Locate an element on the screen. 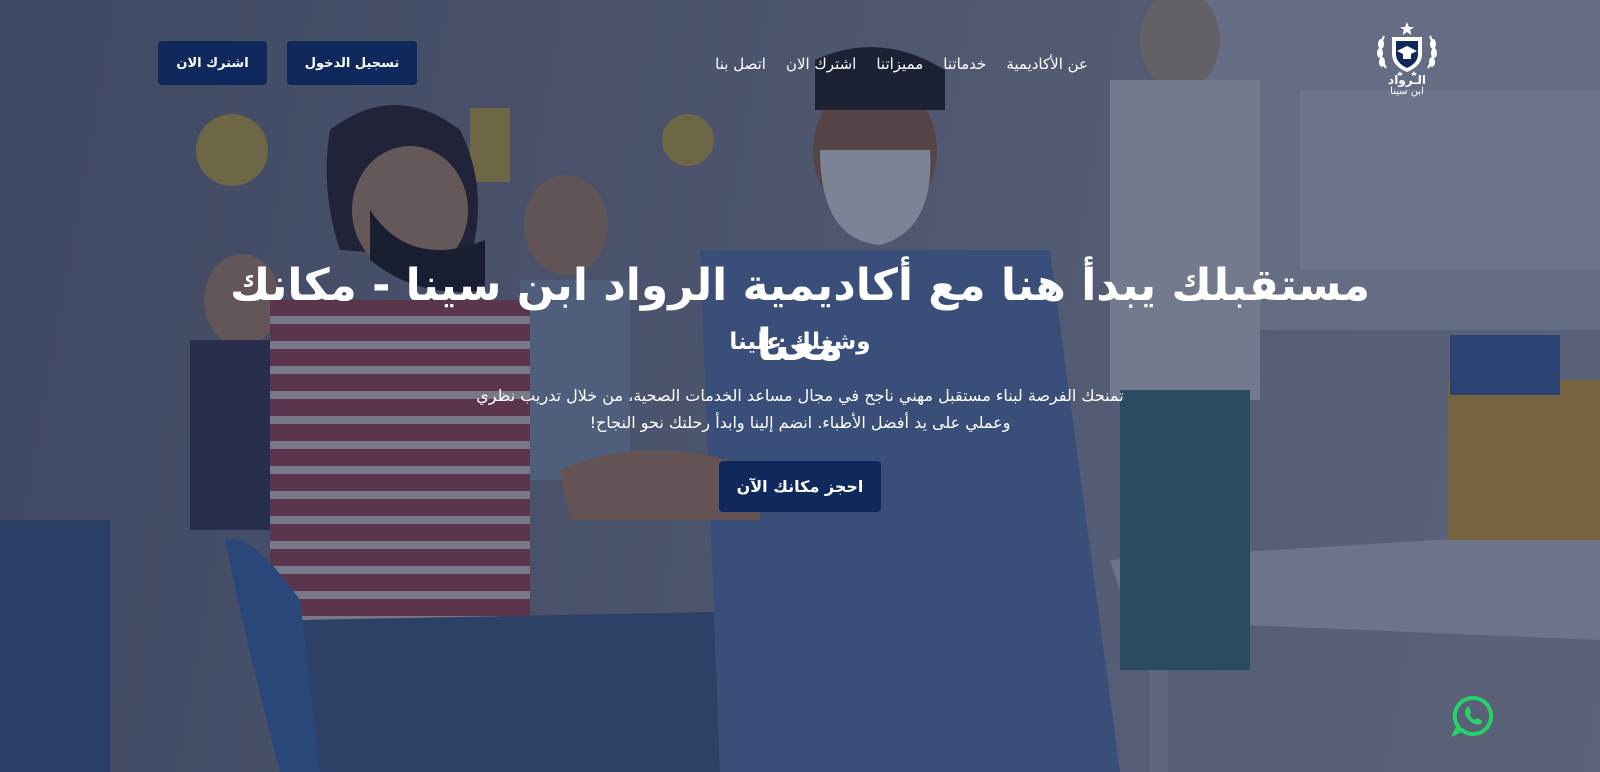 Image resolution: width=1600 pixels, height=772 pixels. subscribe-button: اشترك الان is located at coordinates (212, 63).